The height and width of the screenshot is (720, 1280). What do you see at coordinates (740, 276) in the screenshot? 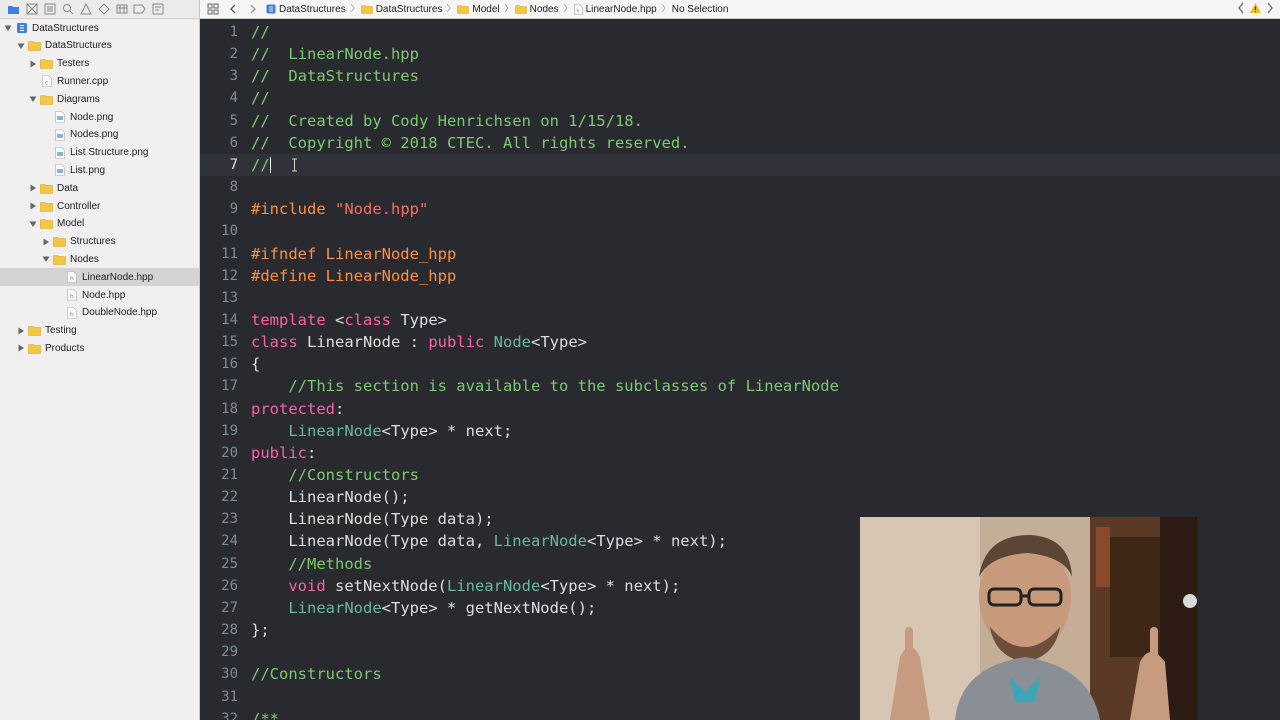
I see `code-line: 12 #define LinearNode_hpp` at bounding box center [740, 276].